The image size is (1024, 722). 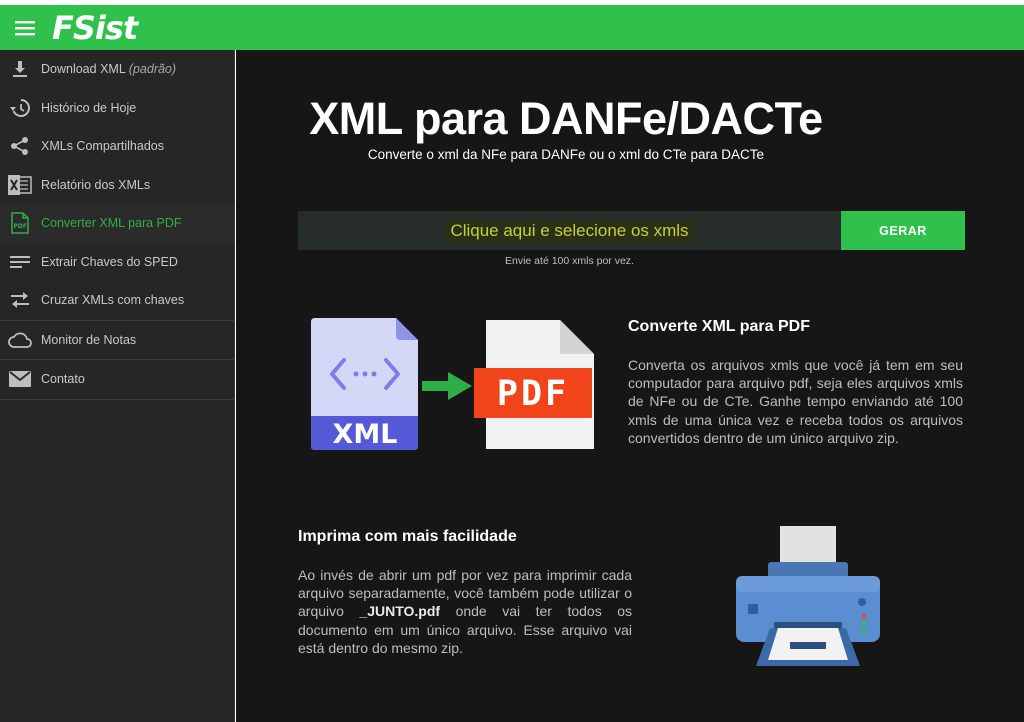 I want to click on sidebar-item-label: Histórico de Hoje, so click(x=89, y=107).